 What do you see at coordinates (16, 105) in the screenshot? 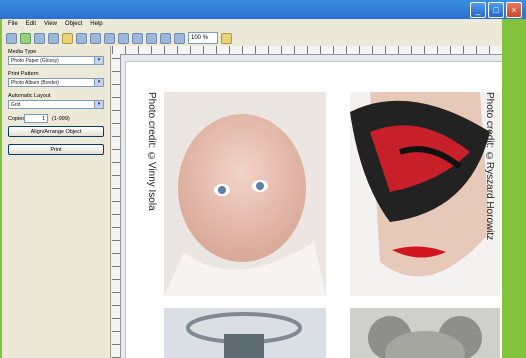
I see `automatic-layout-value: Grid` at bounding box center [16, 105].